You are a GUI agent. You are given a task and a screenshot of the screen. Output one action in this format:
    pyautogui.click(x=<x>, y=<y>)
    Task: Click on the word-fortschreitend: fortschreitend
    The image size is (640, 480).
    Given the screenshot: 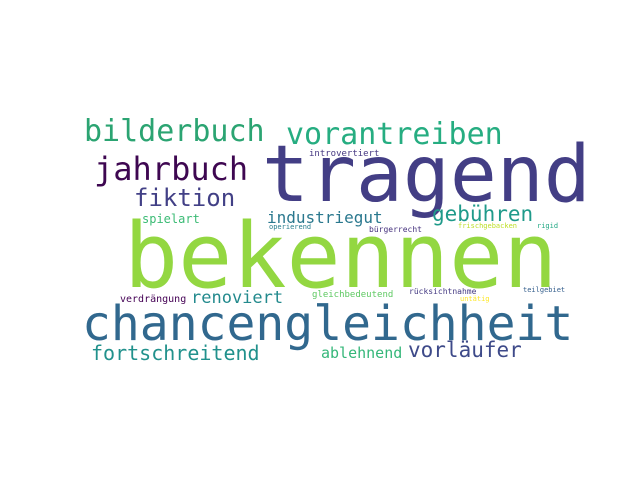 What is the action you would take?
    pyautogui.click(x=175, y=353)
    